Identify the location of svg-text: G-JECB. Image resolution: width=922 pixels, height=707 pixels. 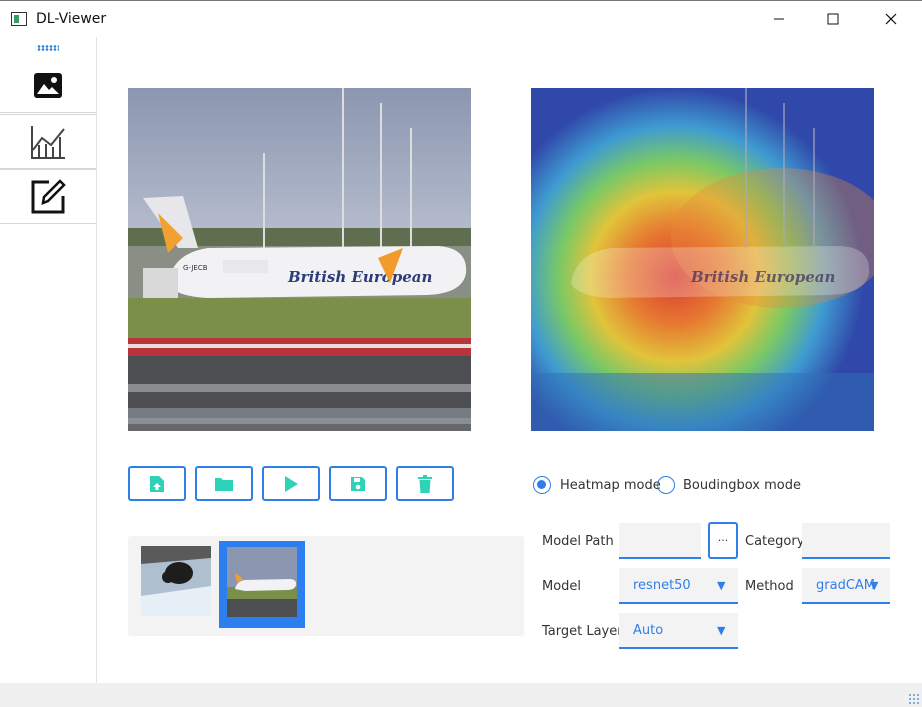
(195, 268).